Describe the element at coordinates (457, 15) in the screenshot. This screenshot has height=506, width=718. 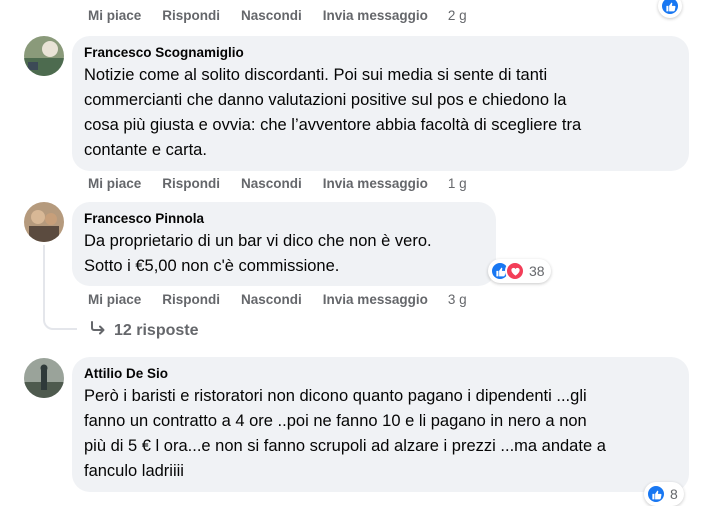
I see `comment-timestamp: 2 g` at that location.